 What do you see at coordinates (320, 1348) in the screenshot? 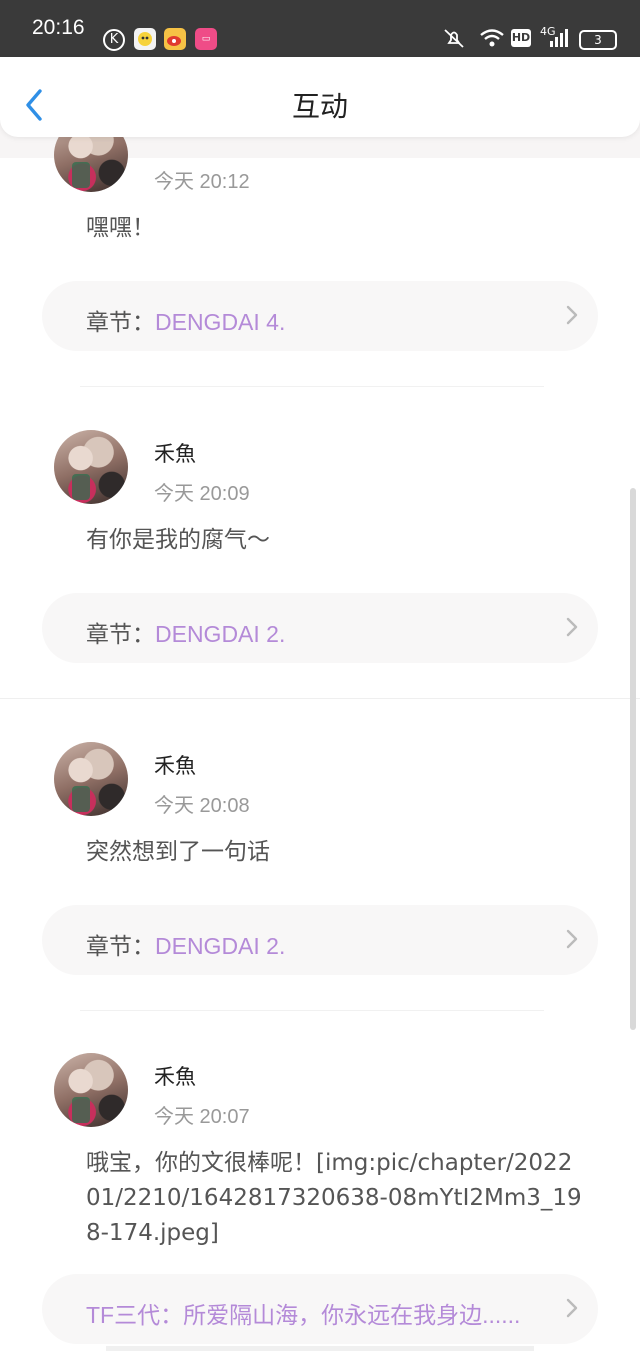
I see `bottom-strip` at bounding box center [320, 1348].